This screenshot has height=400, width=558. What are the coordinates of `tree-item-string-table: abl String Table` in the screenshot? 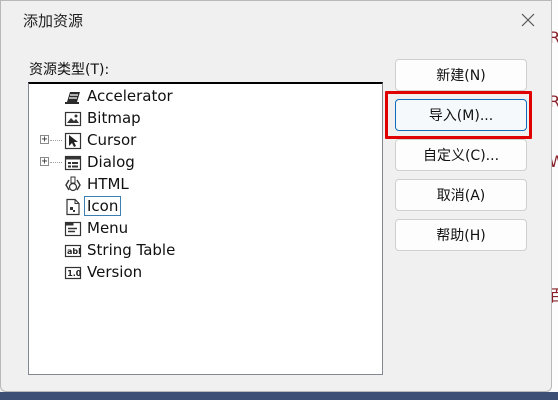 It's located at (199, 251).